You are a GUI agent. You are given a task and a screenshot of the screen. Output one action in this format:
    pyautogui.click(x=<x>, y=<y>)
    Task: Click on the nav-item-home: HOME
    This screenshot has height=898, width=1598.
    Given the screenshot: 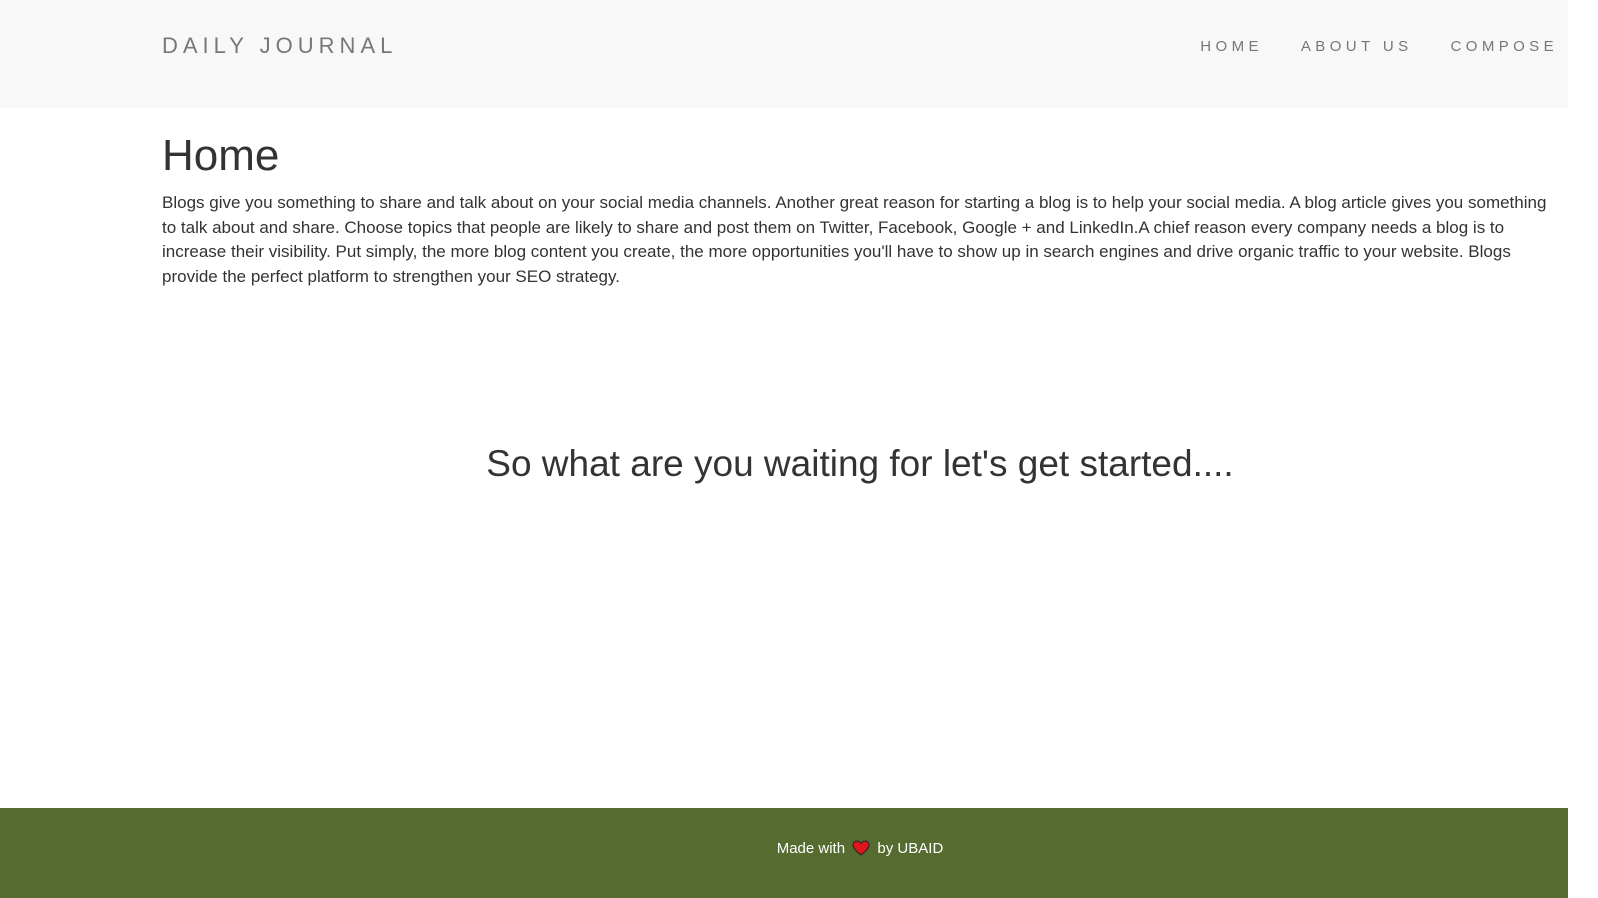 What is the action you would take?
    pyautogui.click(x=1231, y=47)
    